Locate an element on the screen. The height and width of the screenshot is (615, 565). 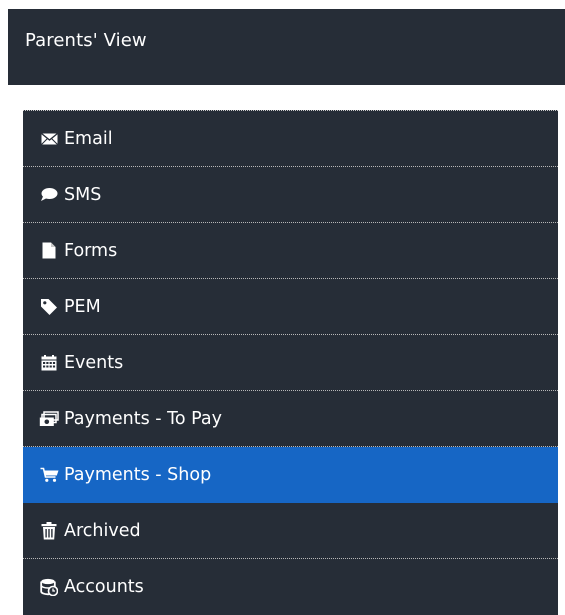
menu-item-label: Email is located at coordinates (88, 138).